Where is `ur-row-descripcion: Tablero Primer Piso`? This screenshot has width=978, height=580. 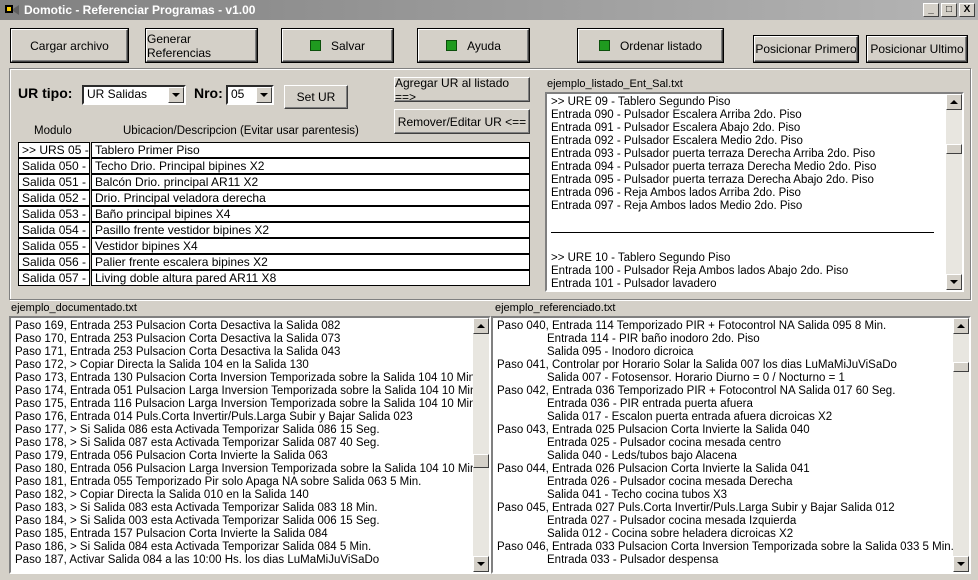 ur-row-descripcion: Tablero Primer Piso is located at coordinates (310, 150).